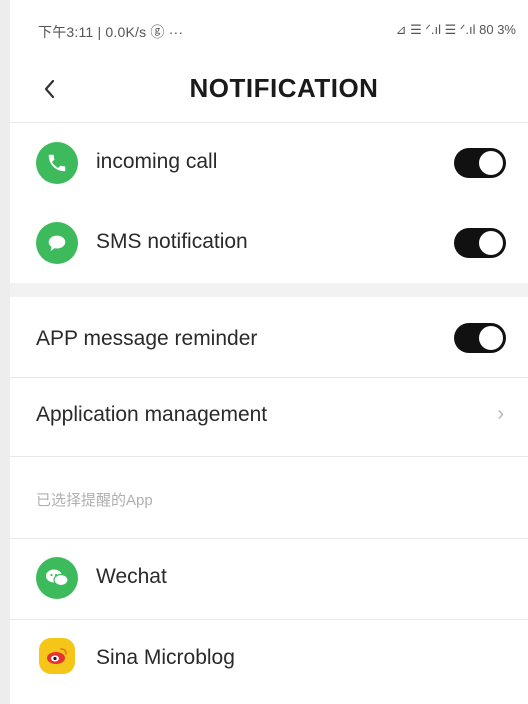  What do you see at coordinates (269, 660) in the screenshot?
I see `sina-microblog-row: Sina Microblog` at bounding box center [269, 660].